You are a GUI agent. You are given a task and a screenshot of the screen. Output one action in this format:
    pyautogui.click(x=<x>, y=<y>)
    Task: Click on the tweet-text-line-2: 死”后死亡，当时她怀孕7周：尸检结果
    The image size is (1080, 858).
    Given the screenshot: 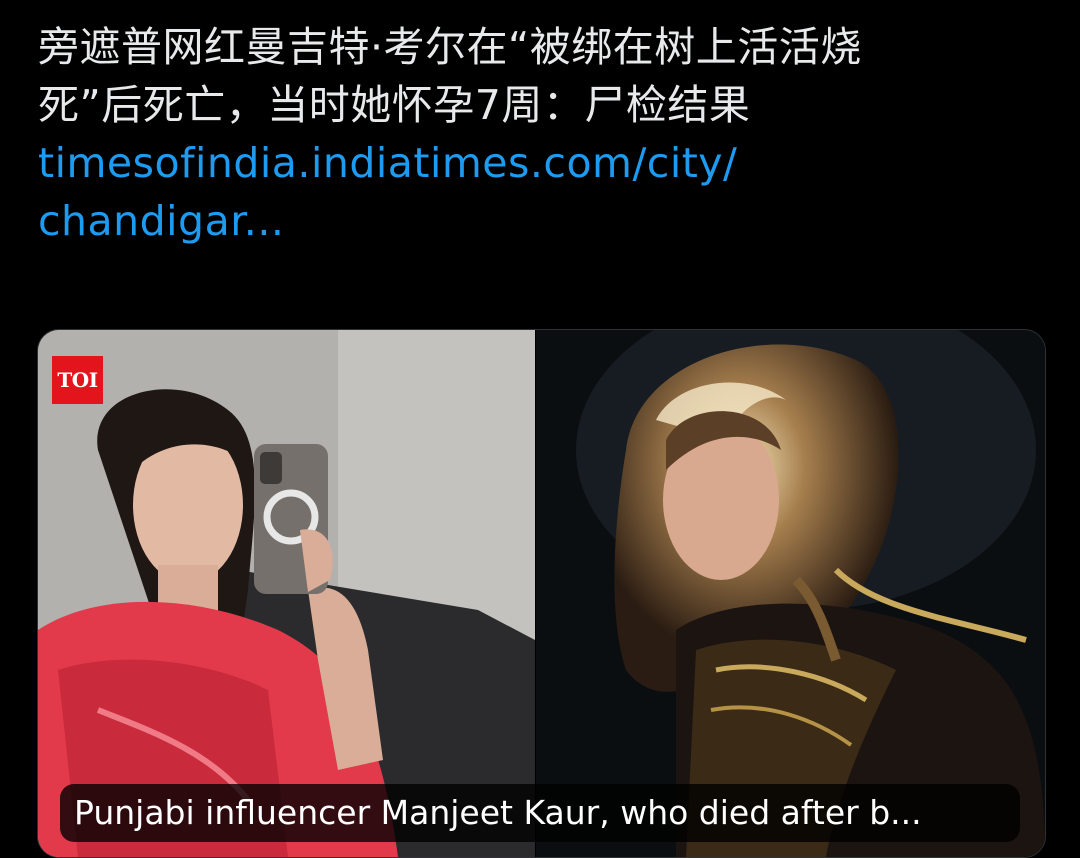 What is the action you would take?
    pyautogui.click(x=394, y=105)
    